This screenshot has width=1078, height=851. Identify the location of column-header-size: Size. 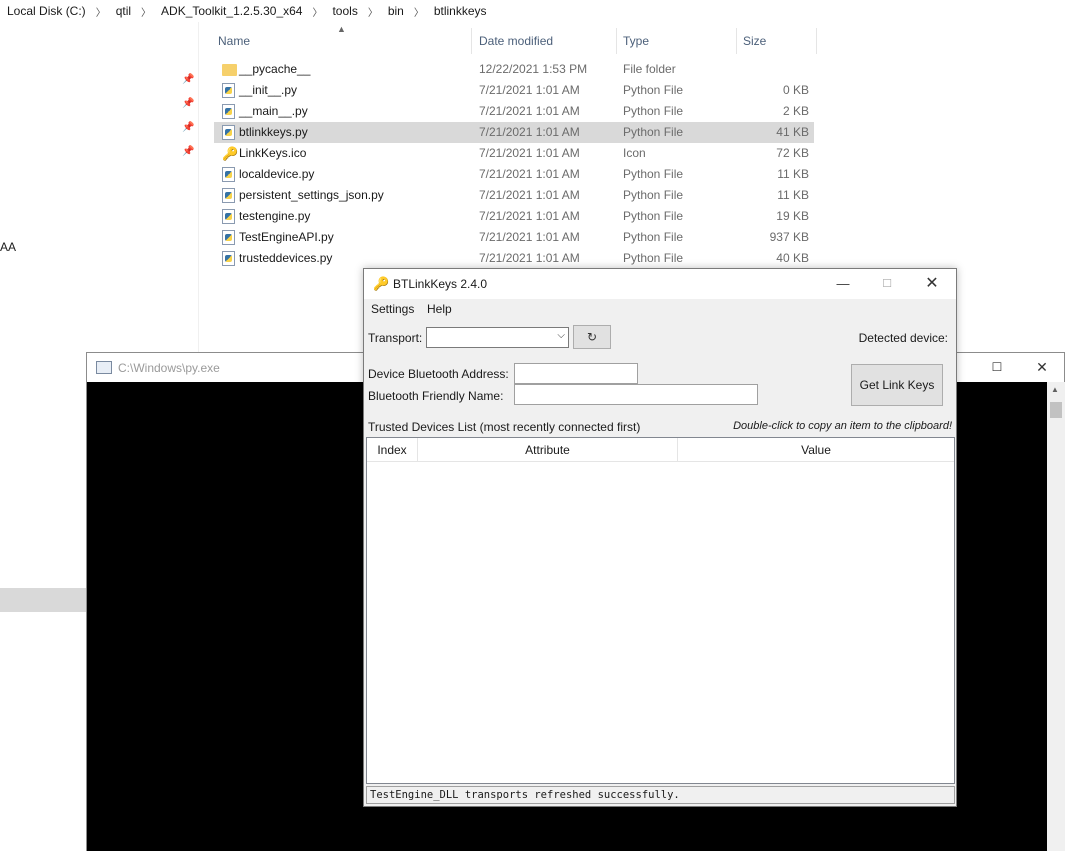
(777, 41).